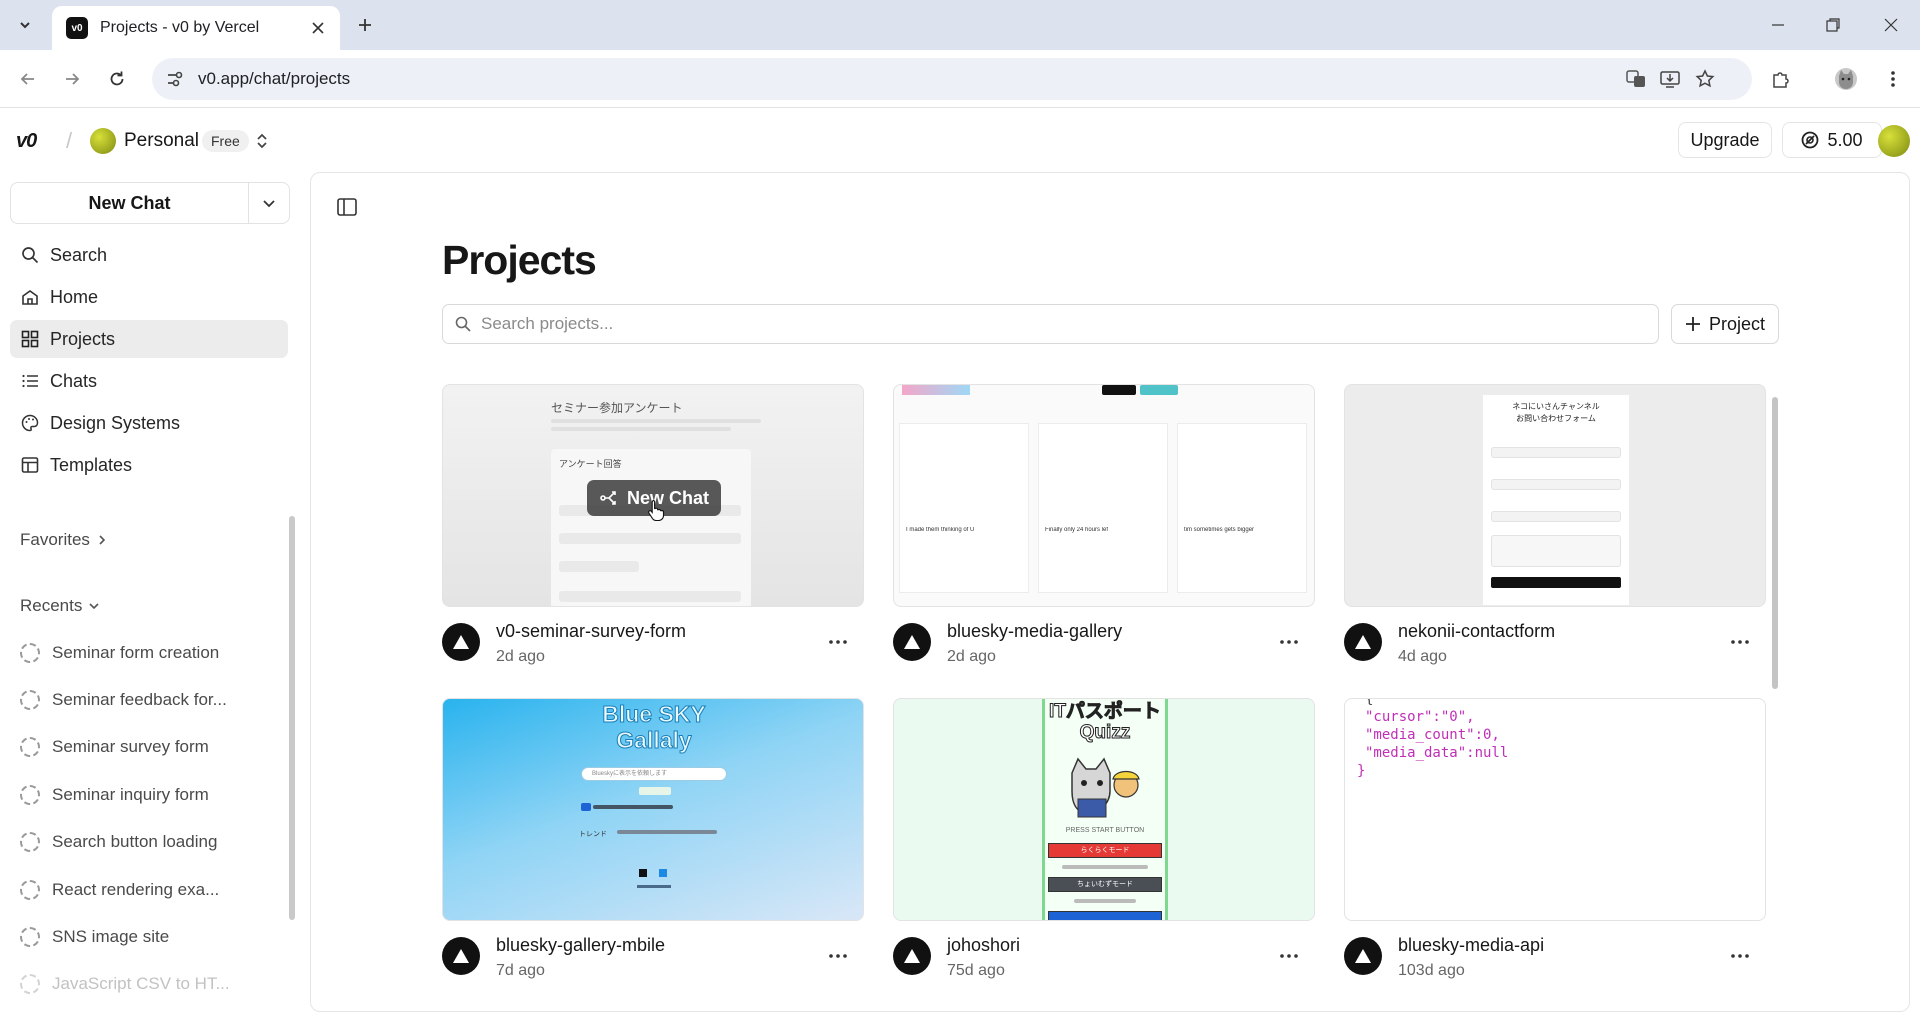 This screenshot has height=1020, width=1920. I want to click on new-chat-dropdown-button, so click(269, 203).